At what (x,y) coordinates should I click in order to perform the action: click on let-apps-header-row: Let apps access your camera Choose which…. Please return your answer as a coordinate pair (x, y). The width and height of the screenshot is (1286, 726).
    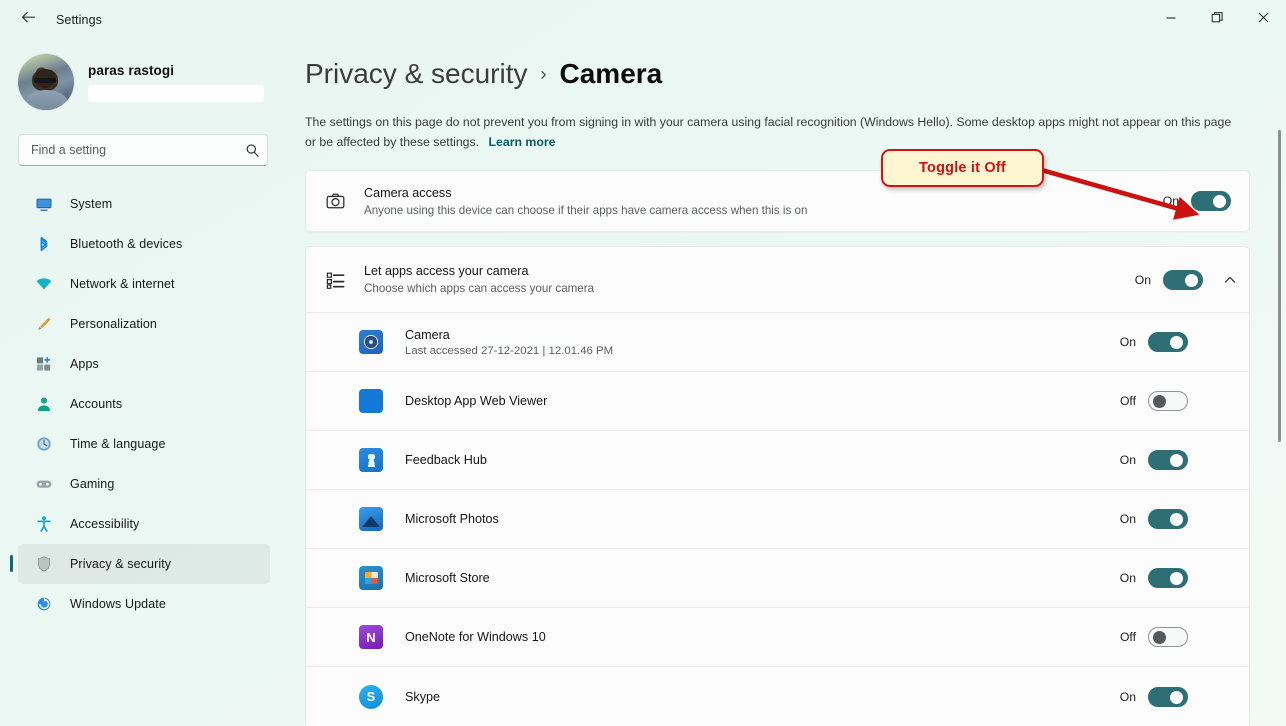
    Looking at the image, I should click on (777, 280).